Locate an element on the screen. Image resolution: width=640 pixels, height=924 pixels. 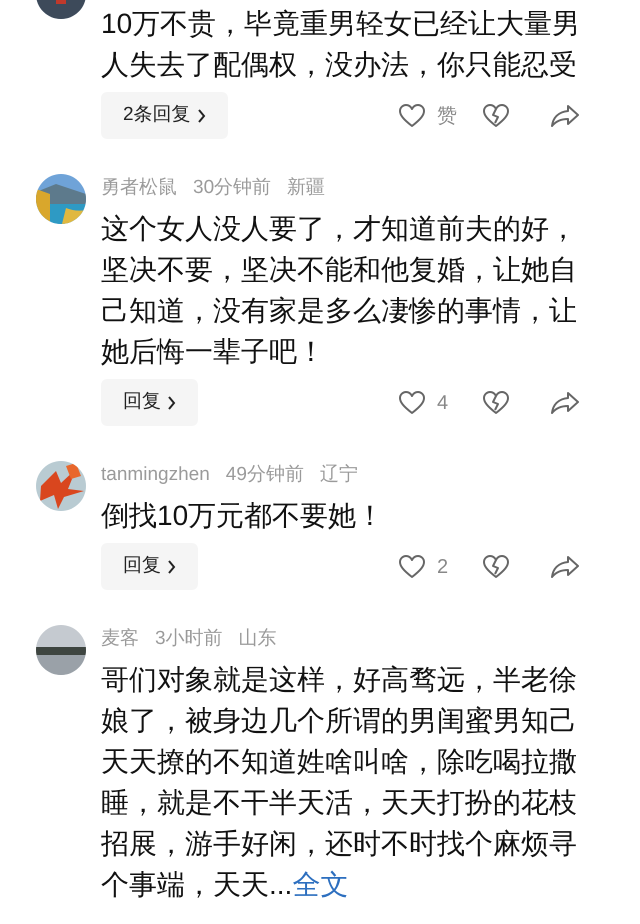
full-text-link: 全文 is located at coordinates (320, 884).